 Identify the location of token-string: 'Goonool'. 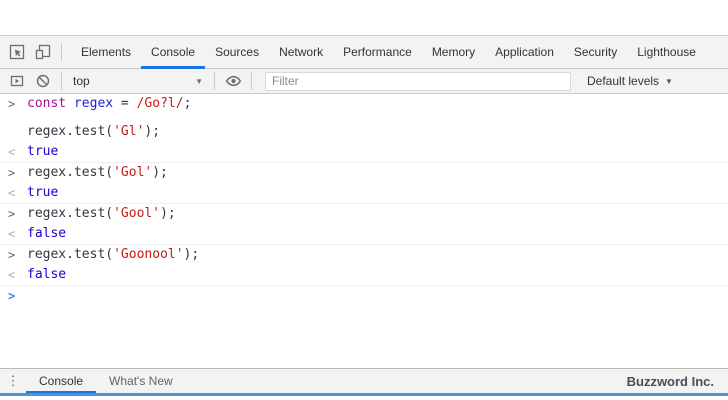
(148, 254).